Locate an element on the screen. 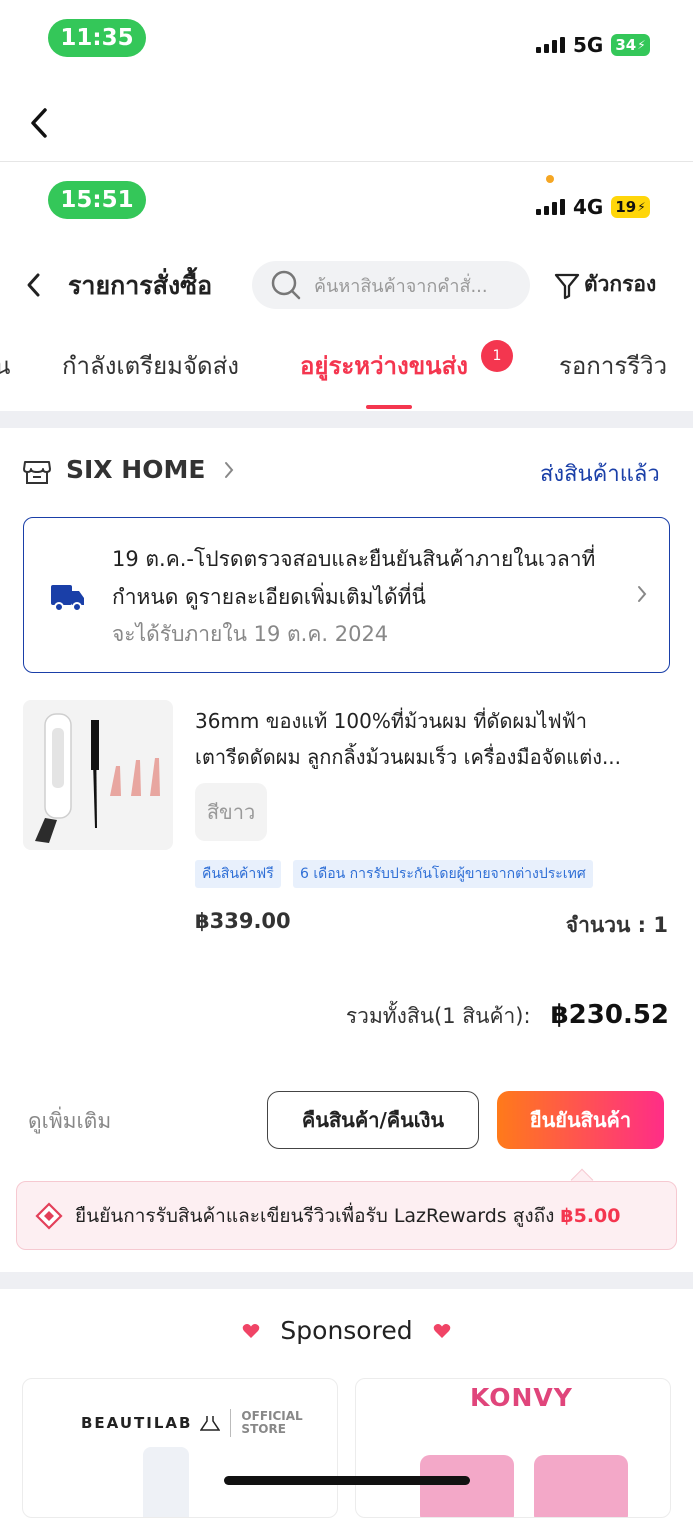 Image resolution: width=693 pixels, height=1518 pixels. free-return-tag: คืนสินค้าฟรี is located at coordinates (238, 874).